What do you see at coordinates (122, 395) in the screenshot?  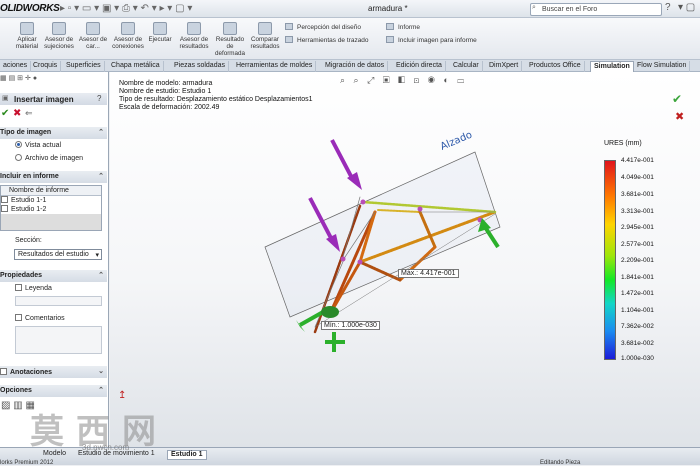 I see `triad-icon: ↥` at bounding box center [122, 395].